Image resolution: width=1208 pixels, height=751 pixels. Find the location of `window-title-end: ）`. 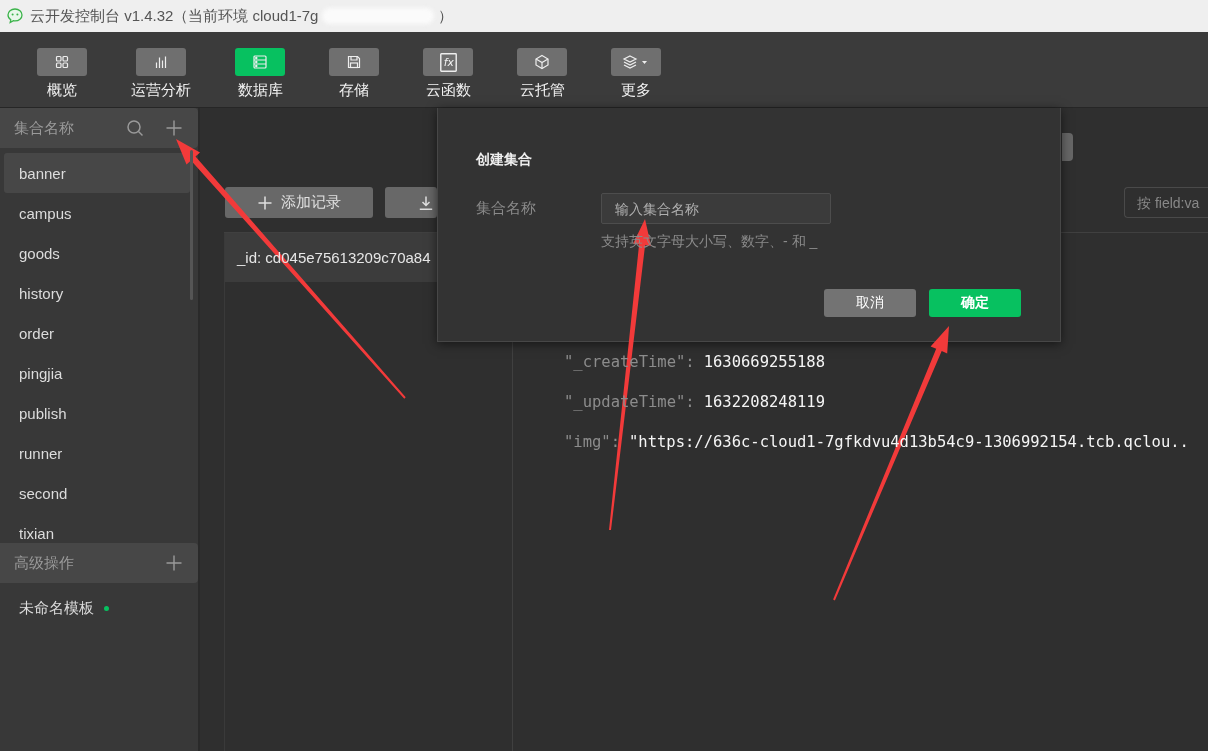

window-title-end: ） is located at coordinates (446, 16).